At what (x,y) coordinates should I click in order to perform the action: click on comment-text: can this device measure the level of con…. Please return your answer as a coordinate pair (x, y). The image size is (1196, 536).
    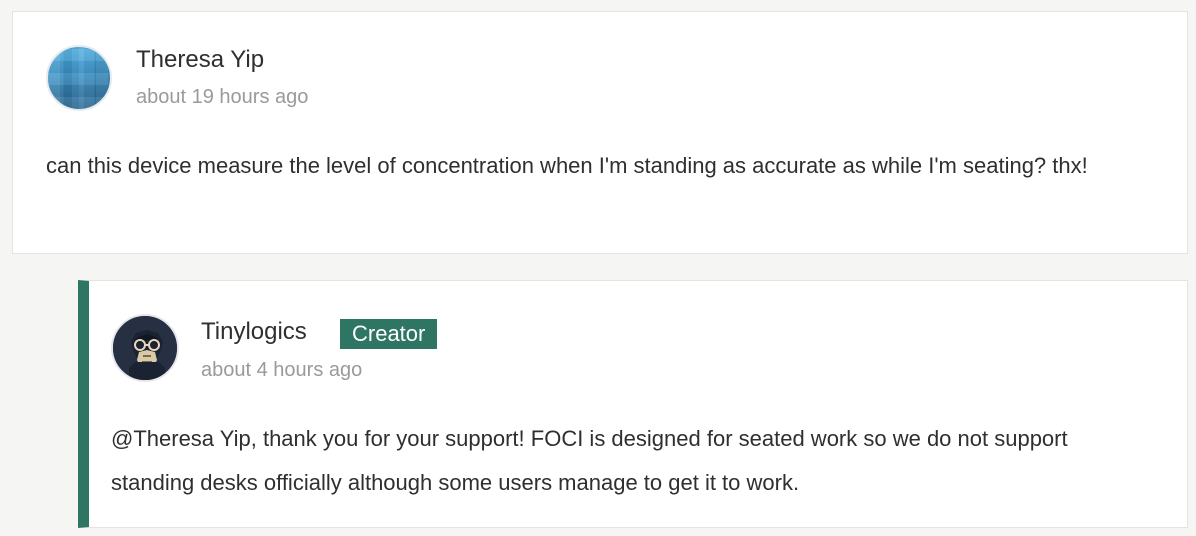
    Looking at the image, I should click on (567, 165).